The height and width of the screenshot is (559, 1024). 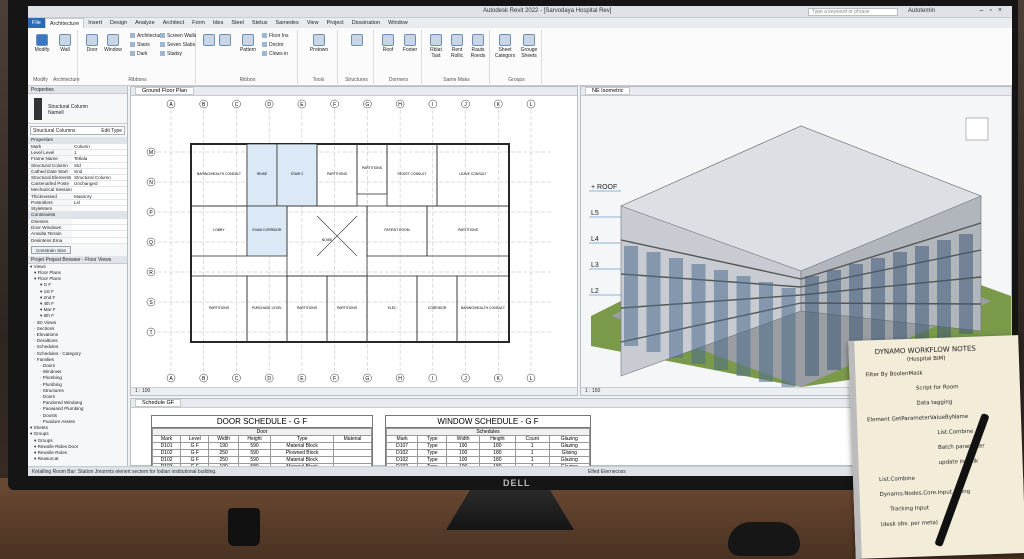 What do you see at coordinates (569, 439) in the screenshot?
I see `schedule-header: Glazing` at bounding box center [569, 439].